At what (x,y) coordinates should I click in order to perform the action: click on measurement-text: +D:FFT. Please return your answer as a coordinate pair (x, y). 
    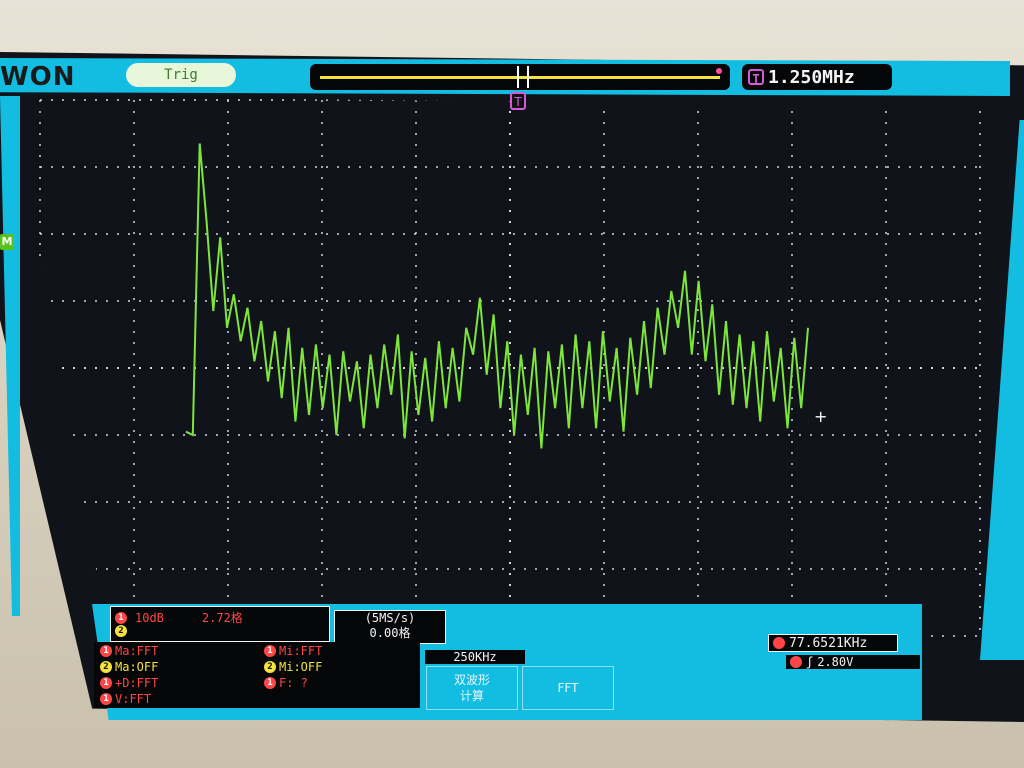
    Looking at the image, I should click on (137, 683).